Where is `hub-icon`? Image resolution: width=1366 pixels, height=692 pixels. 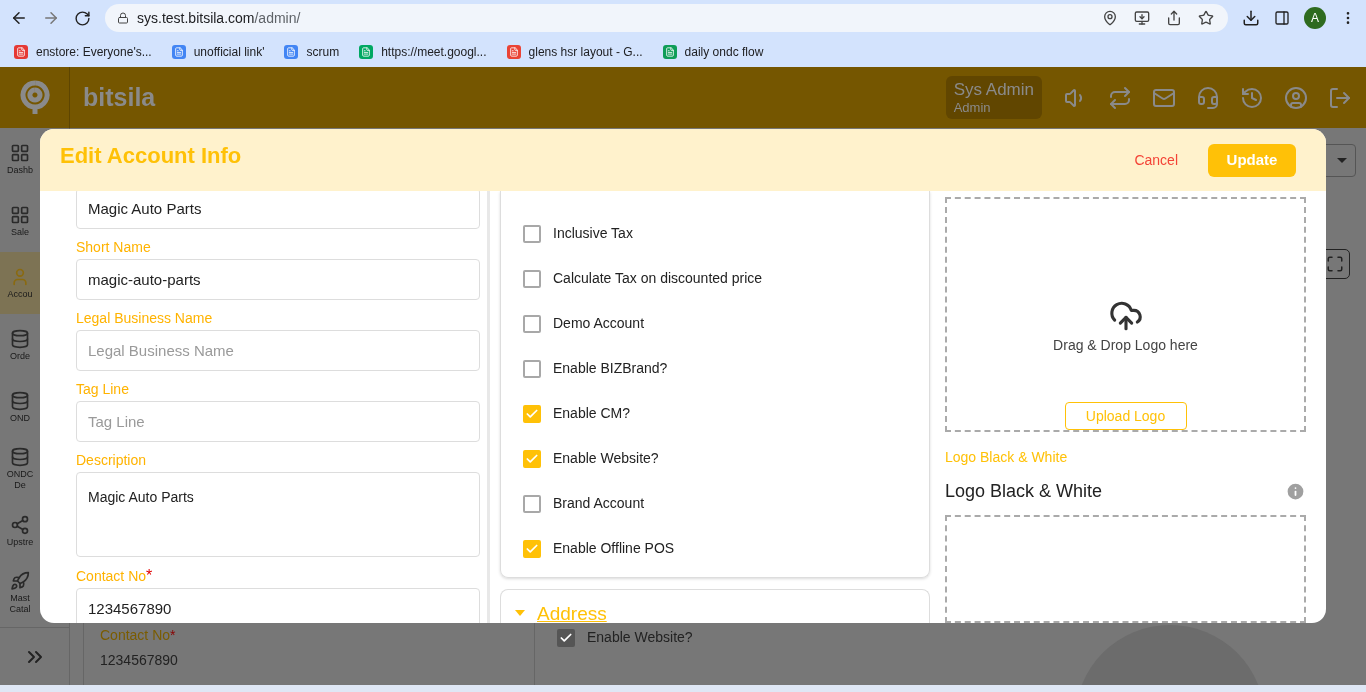 hub-icon is located at coordinates (20, 524).